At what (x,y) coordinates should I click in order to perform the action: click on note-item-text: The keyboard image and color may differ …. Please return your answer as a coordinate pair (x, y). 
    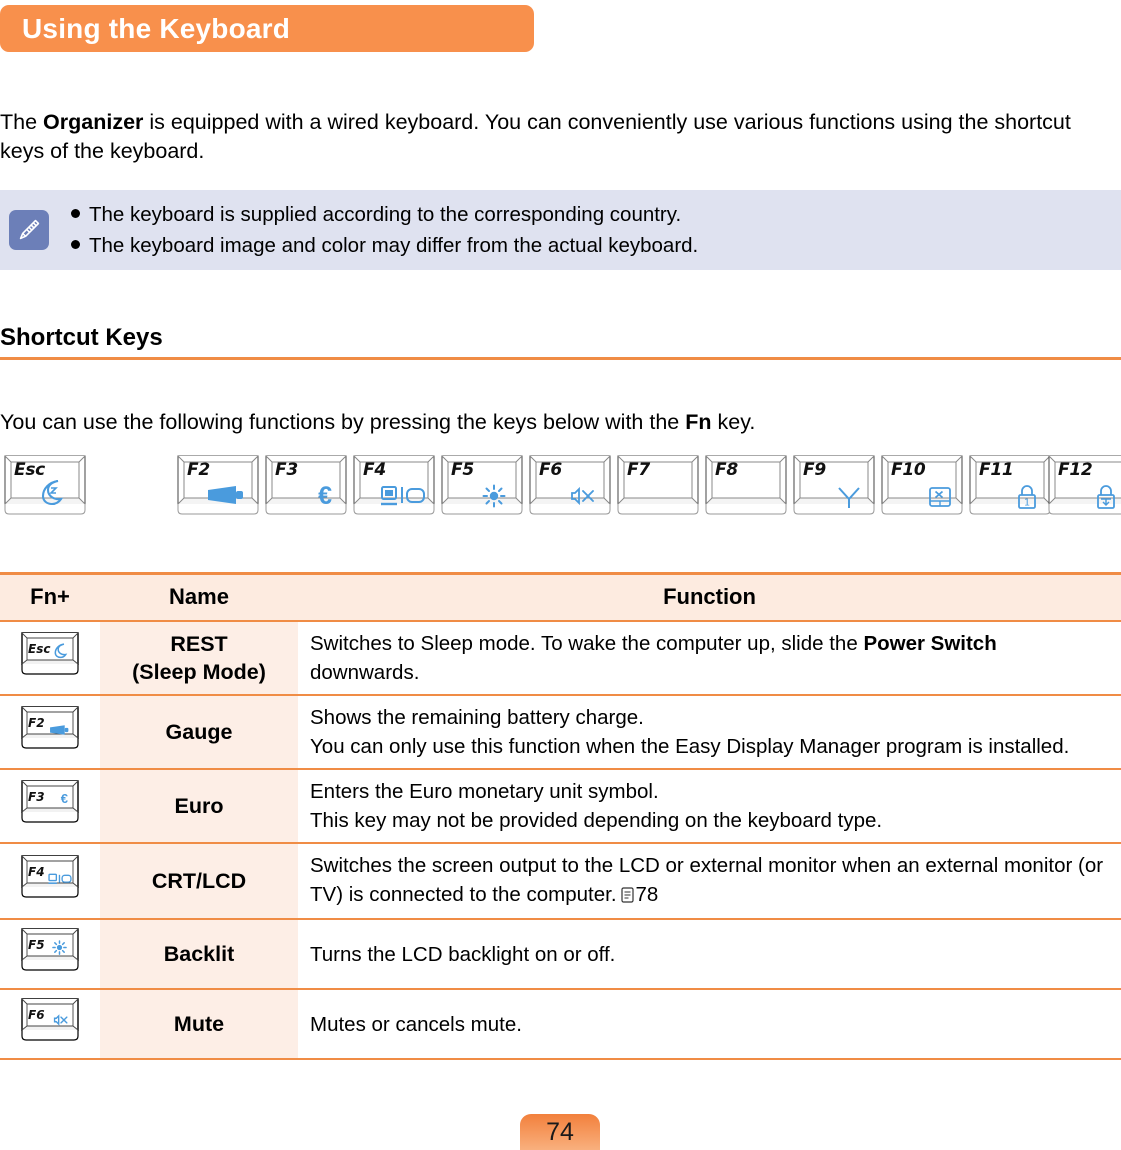
    Looking at the image, I should click on (394, 245).